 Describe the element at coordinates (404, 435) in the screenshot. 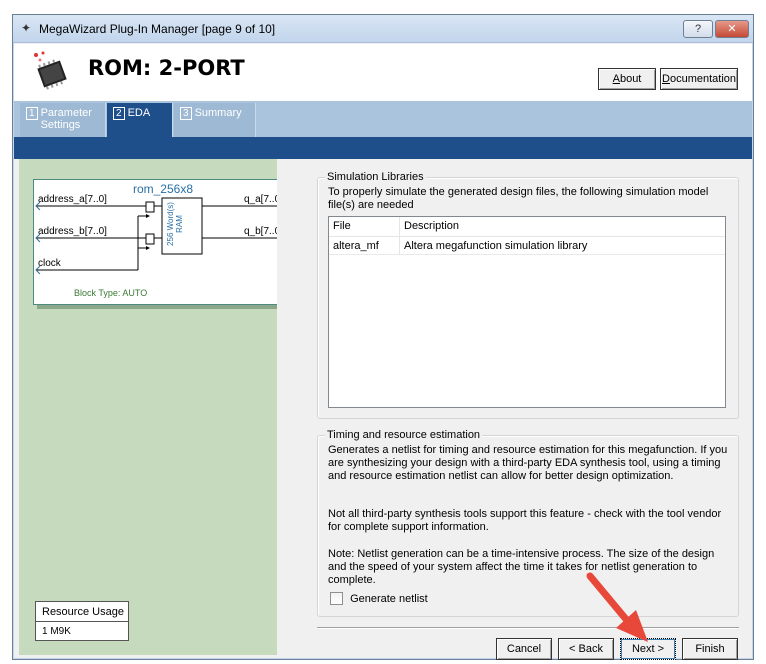

I see `timing-group-label: Timing and resource estimation` at that location.